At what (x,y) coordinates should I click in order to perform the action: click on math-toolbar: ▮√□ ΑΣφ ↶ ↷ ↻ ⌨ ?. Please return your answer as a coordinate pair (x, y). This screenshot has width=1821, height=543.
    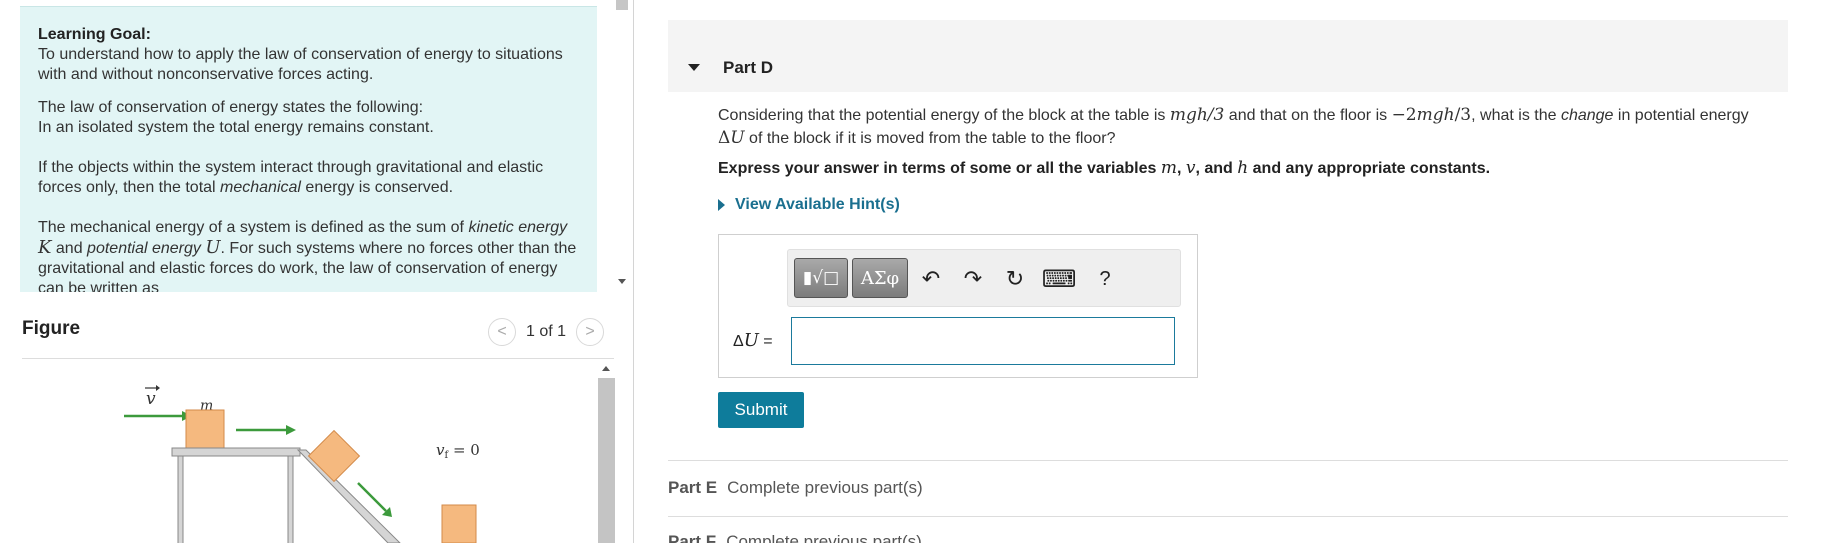
    Looking at the image, I should click on (984, 278).